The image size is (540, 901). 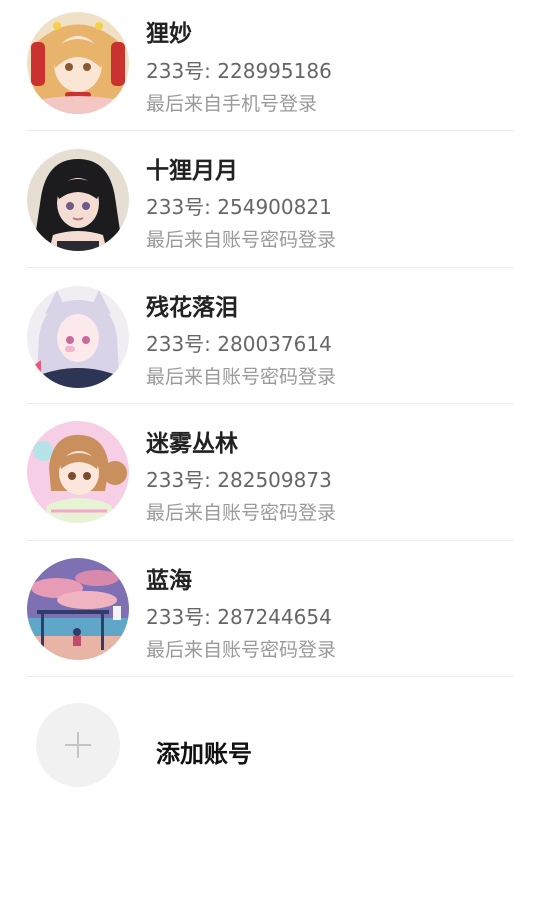 What do you see at coordinates (239, 480) in the screenshot?
I see `account-uid: 233号: 282509873` at bounding box center [239, 480].